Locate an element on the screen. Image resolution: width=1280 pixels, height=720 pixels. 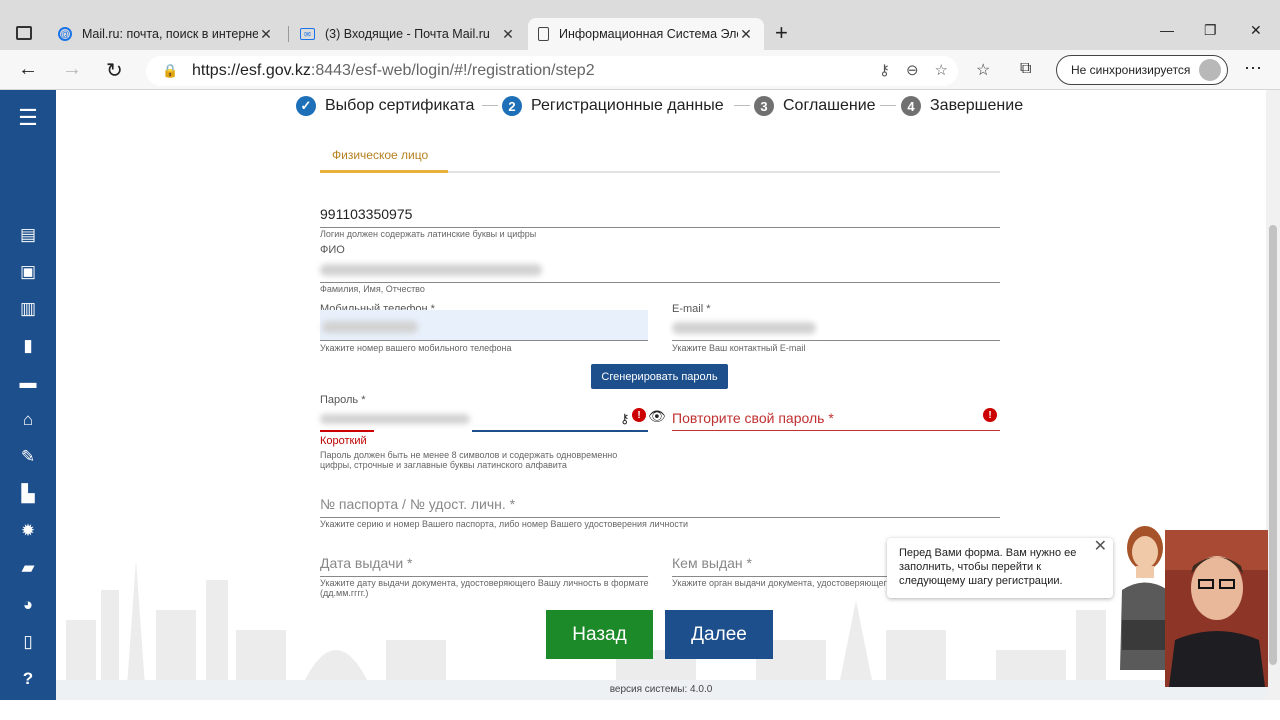
step-label: Регистрационные данные is located at coordinates (627, 105).